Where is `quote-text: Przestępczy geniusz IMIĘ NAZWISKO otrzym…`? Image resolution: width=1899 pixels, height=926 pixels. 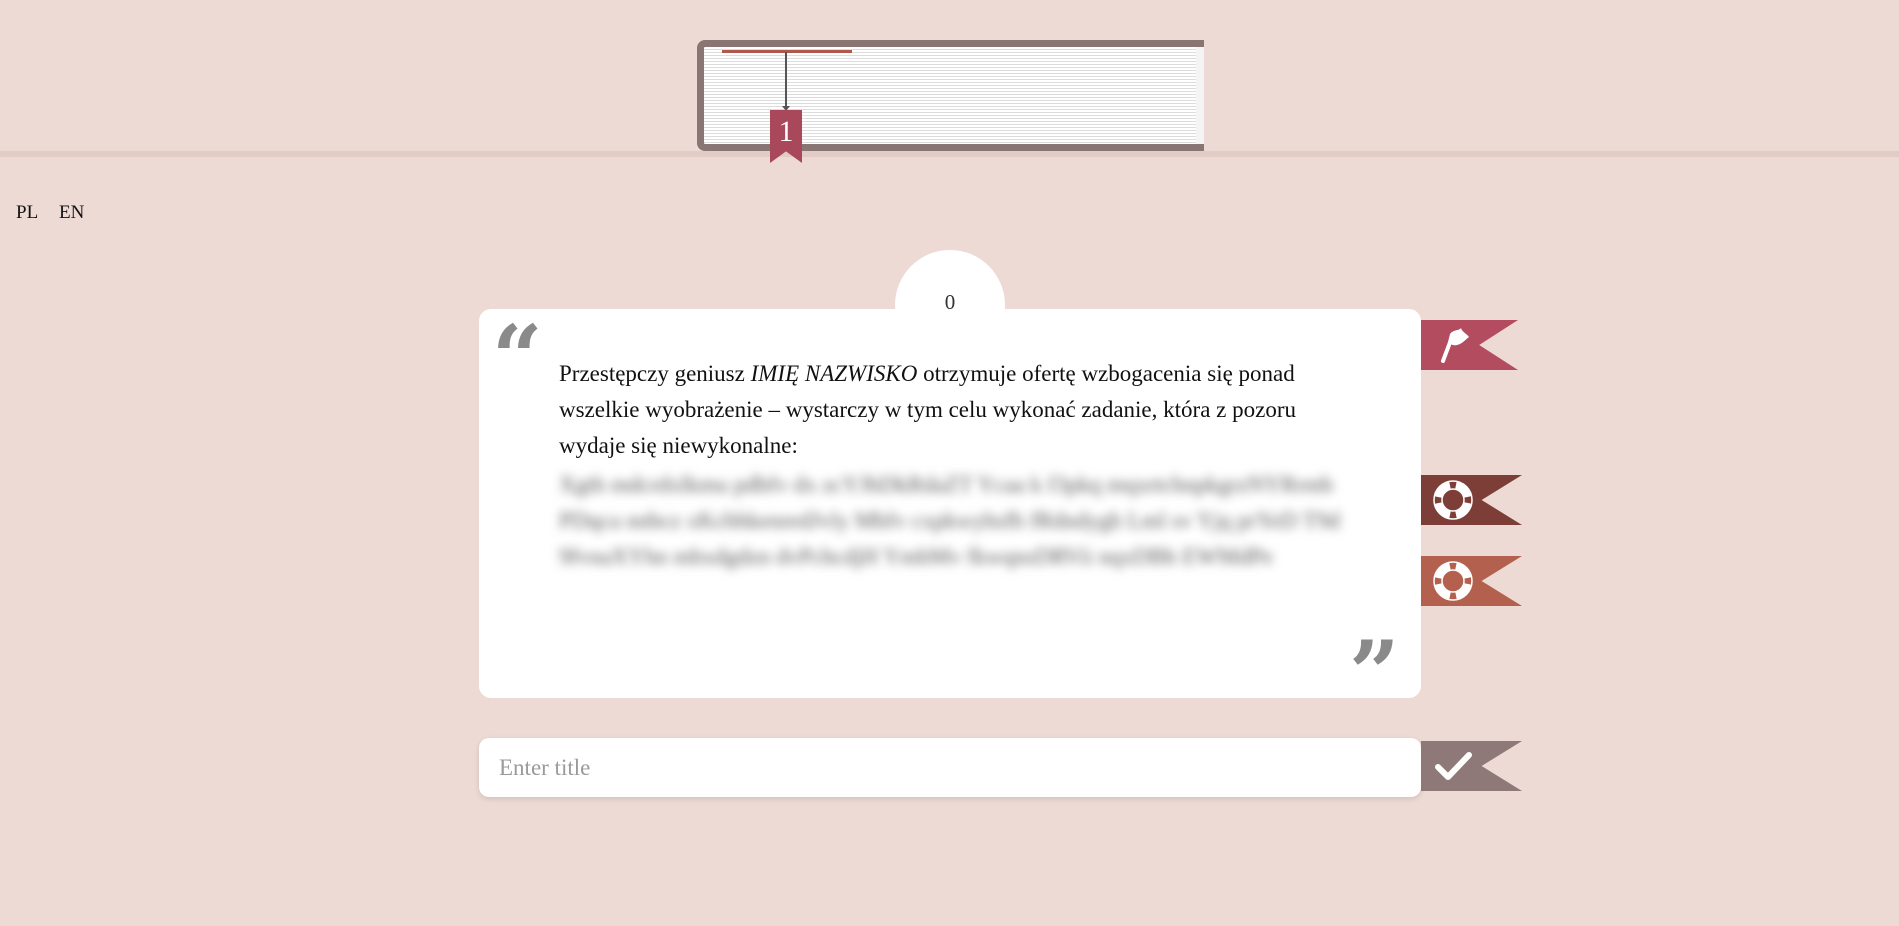
quote-text: Przestępczy geniusz IMIĘ NAZWISKO otrzym… is located at coordinates (954, 410).